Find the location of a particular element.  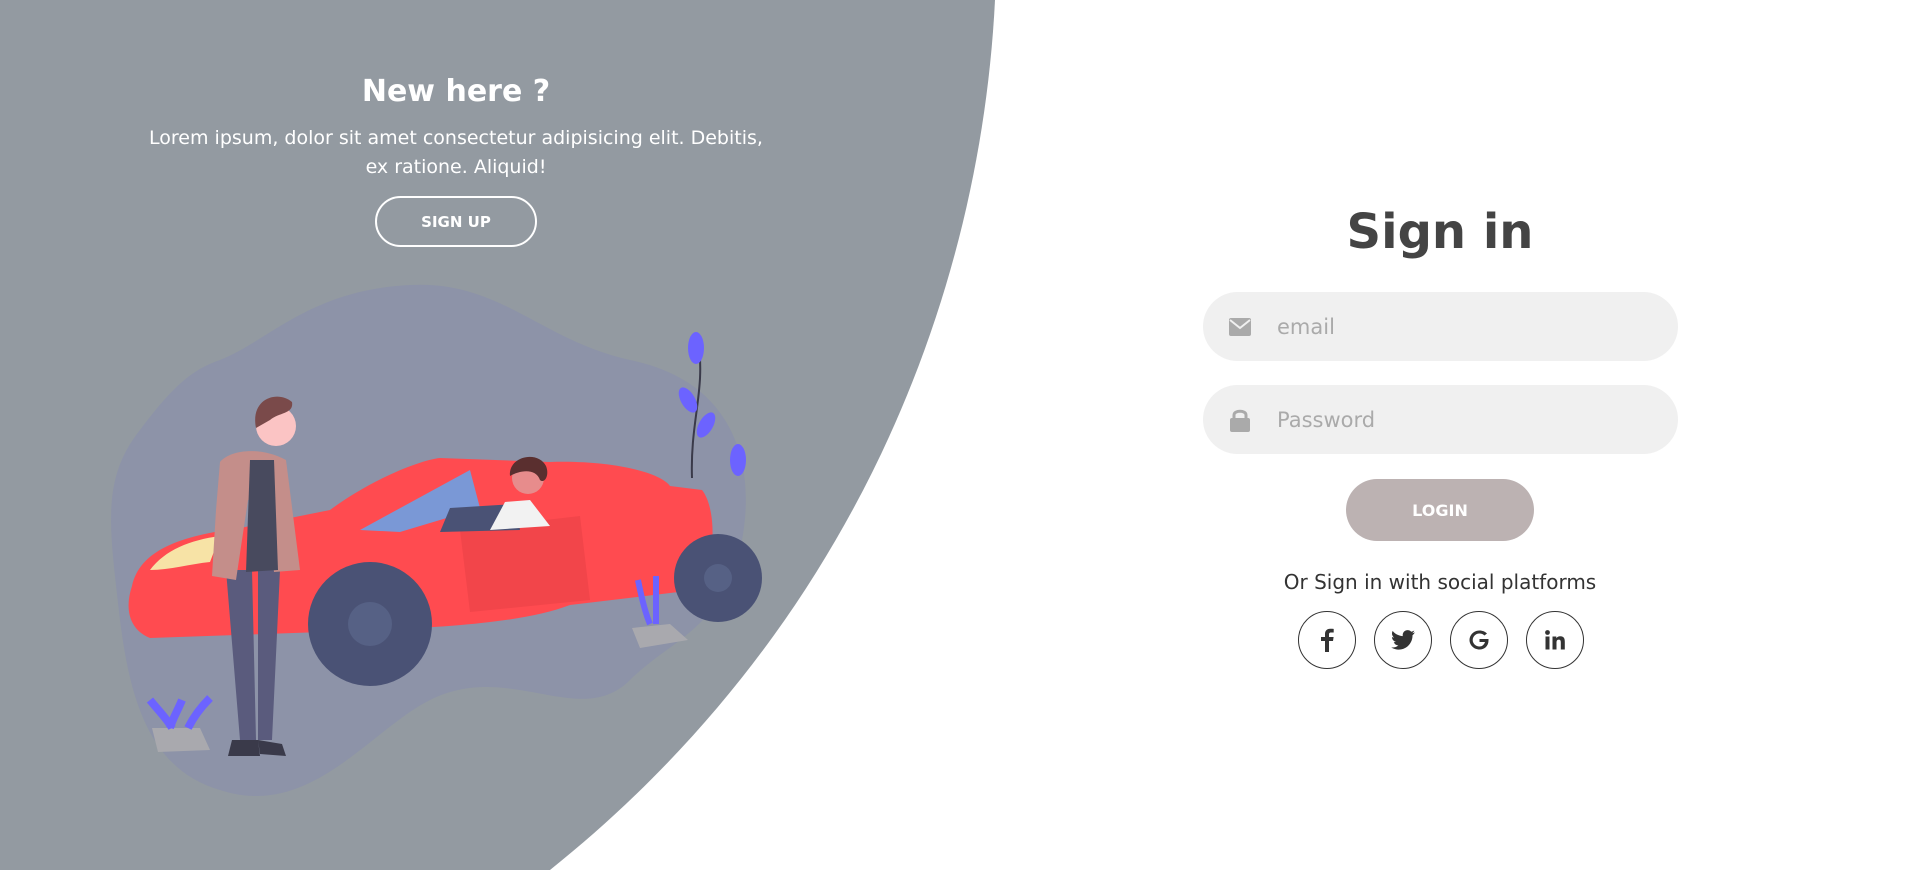

rear-hub is located at coordinates (718, 578).